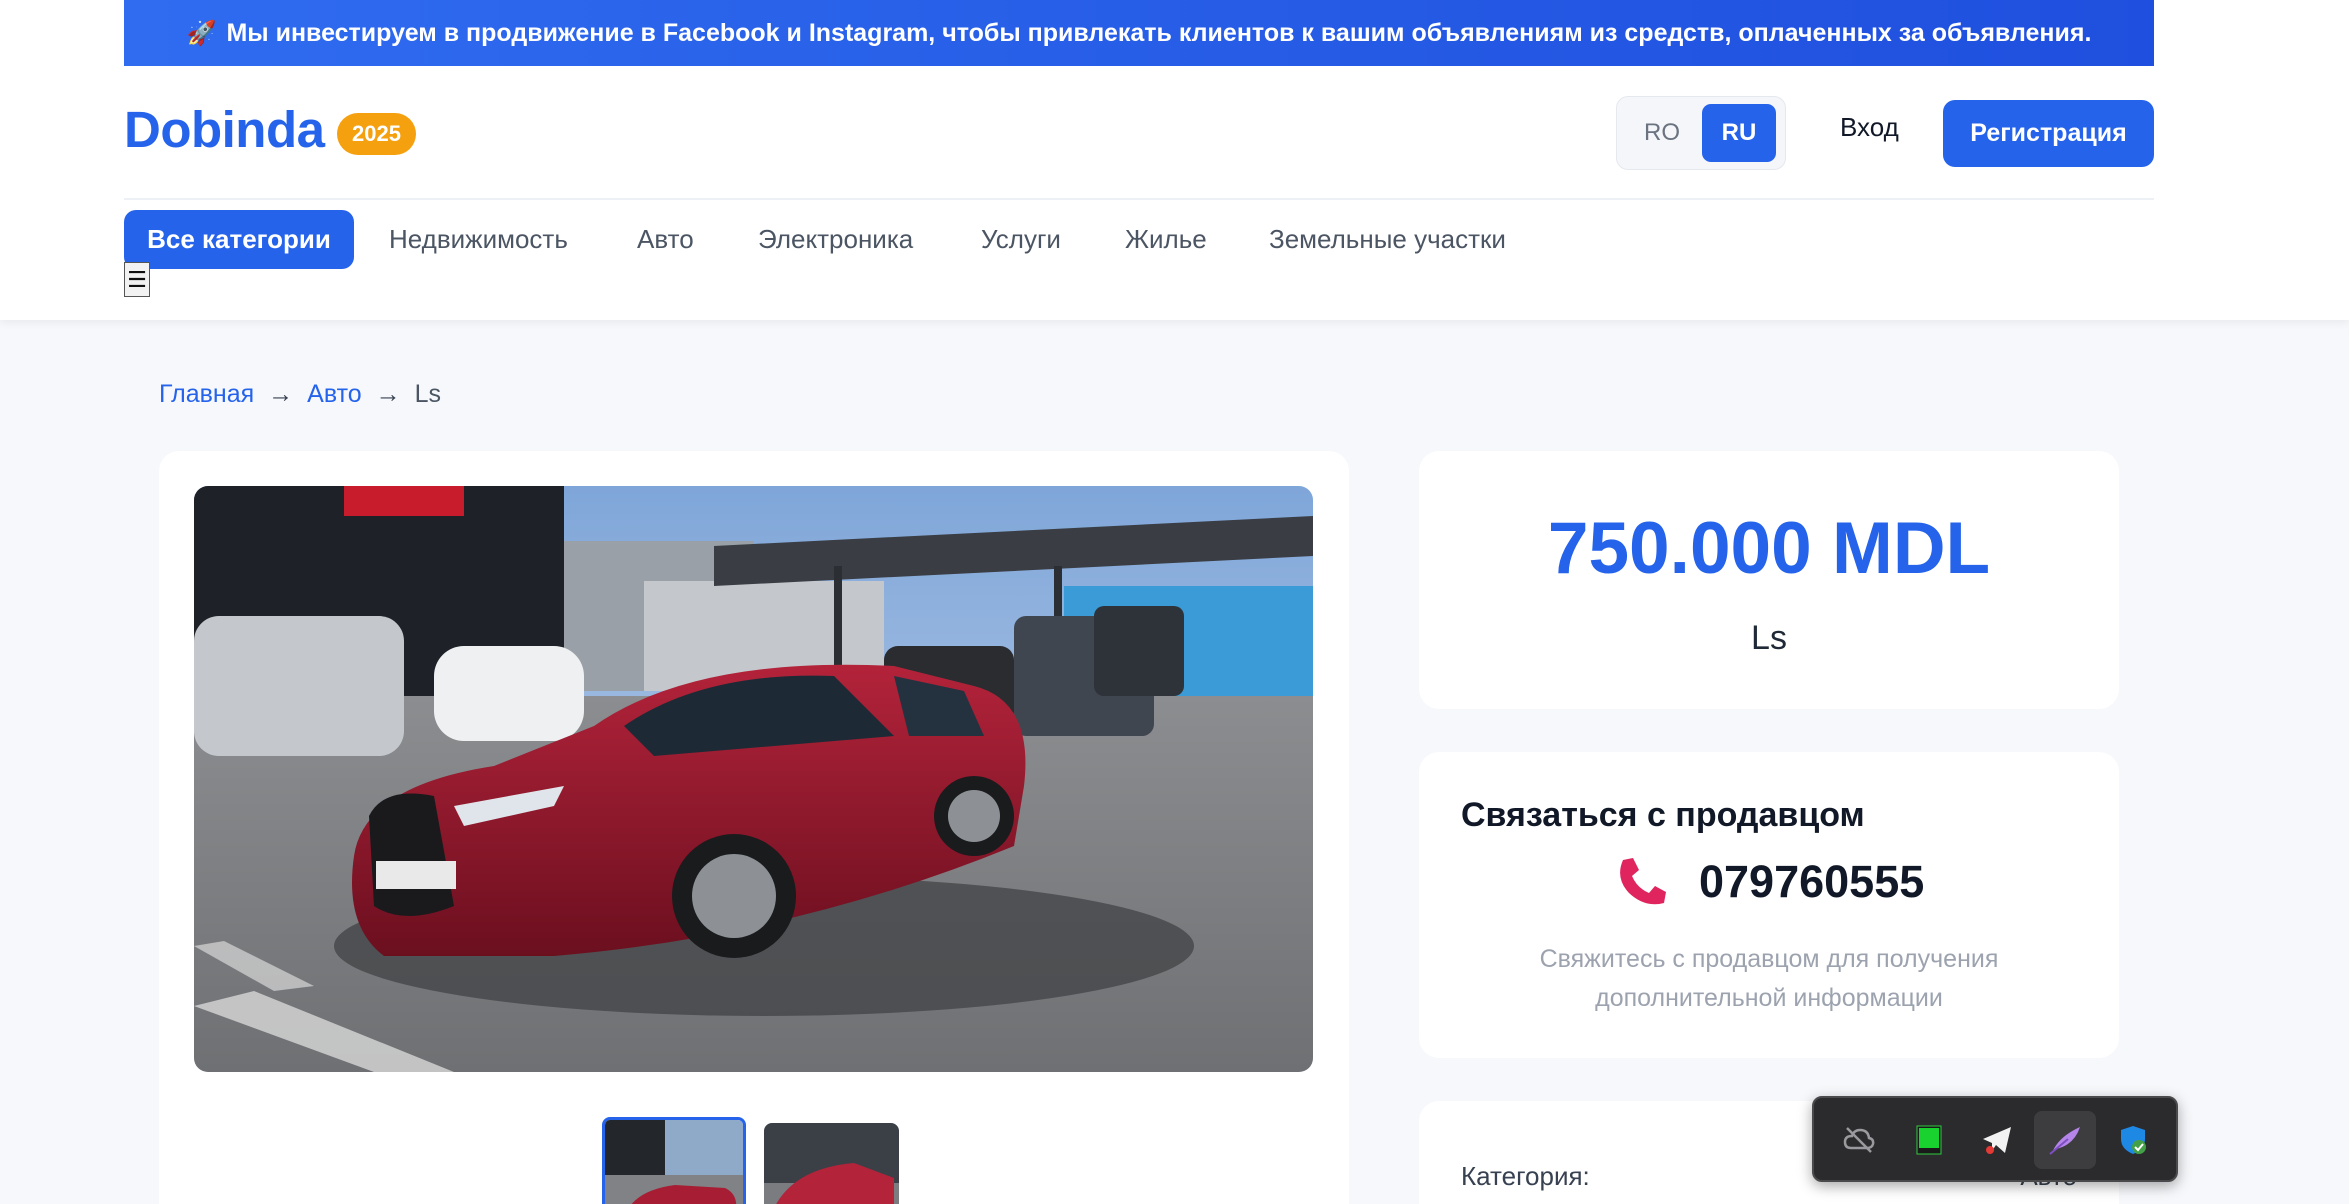 This screenshot has width=2349, height=1204. What do you see at coordinates (1811, 882) in the screenshot?
I see `phone-number: 079760555` at bounding box center [1811, 882].